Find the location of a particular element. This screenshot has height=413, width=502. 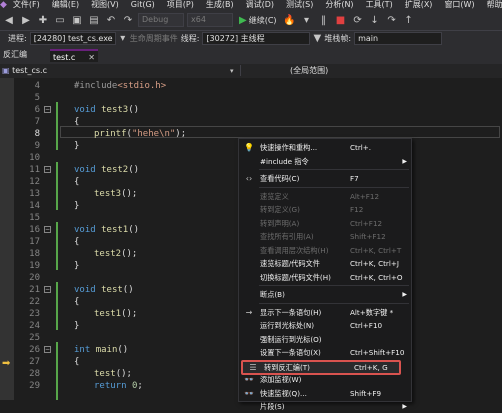

new-item-icon: ✚ is located at coordinates (43, 20).